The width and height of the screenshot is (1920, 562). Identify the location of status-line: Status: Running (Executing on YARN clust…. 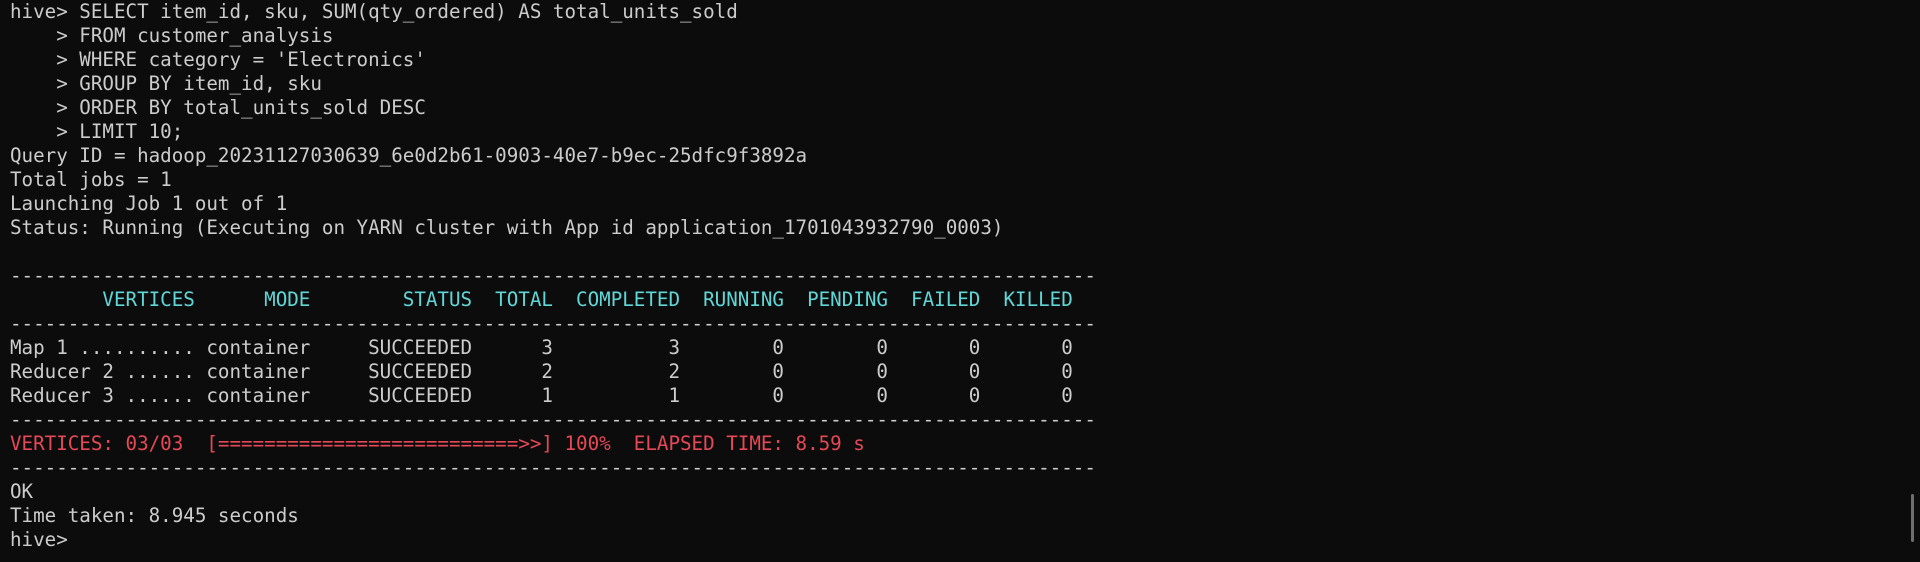
(507, 227).